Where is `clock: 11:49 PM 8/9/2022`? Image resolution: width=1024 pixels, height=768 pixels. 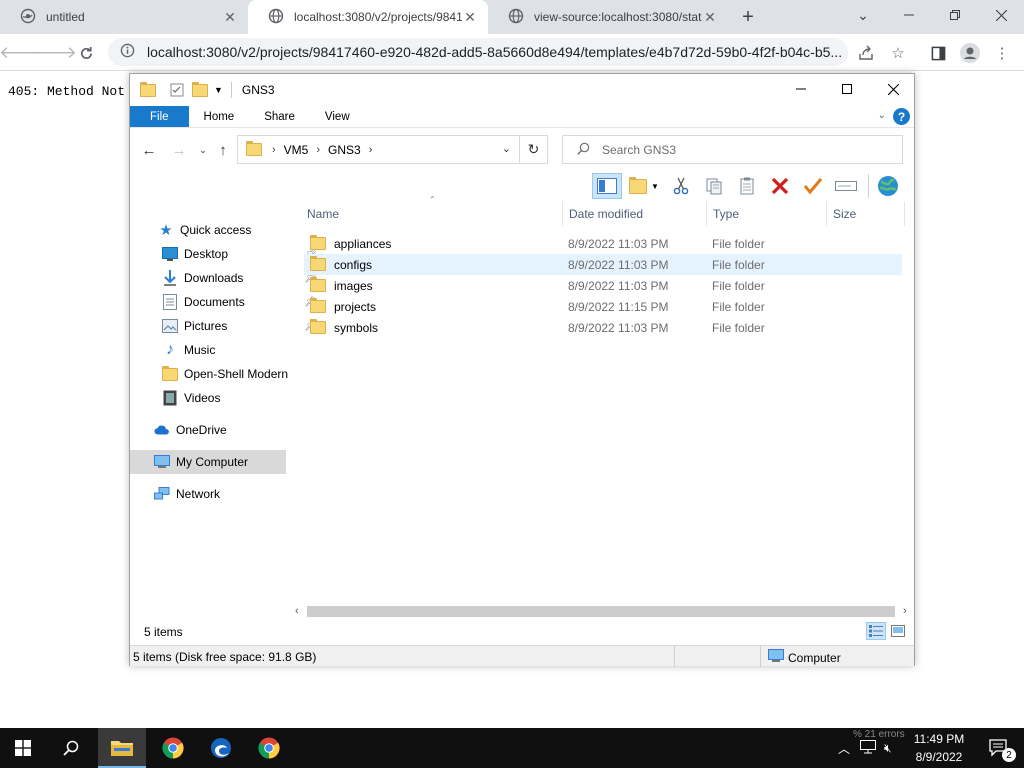 clock: 11:49 PM 8/9/2022 is located at coordinates (939, 748).